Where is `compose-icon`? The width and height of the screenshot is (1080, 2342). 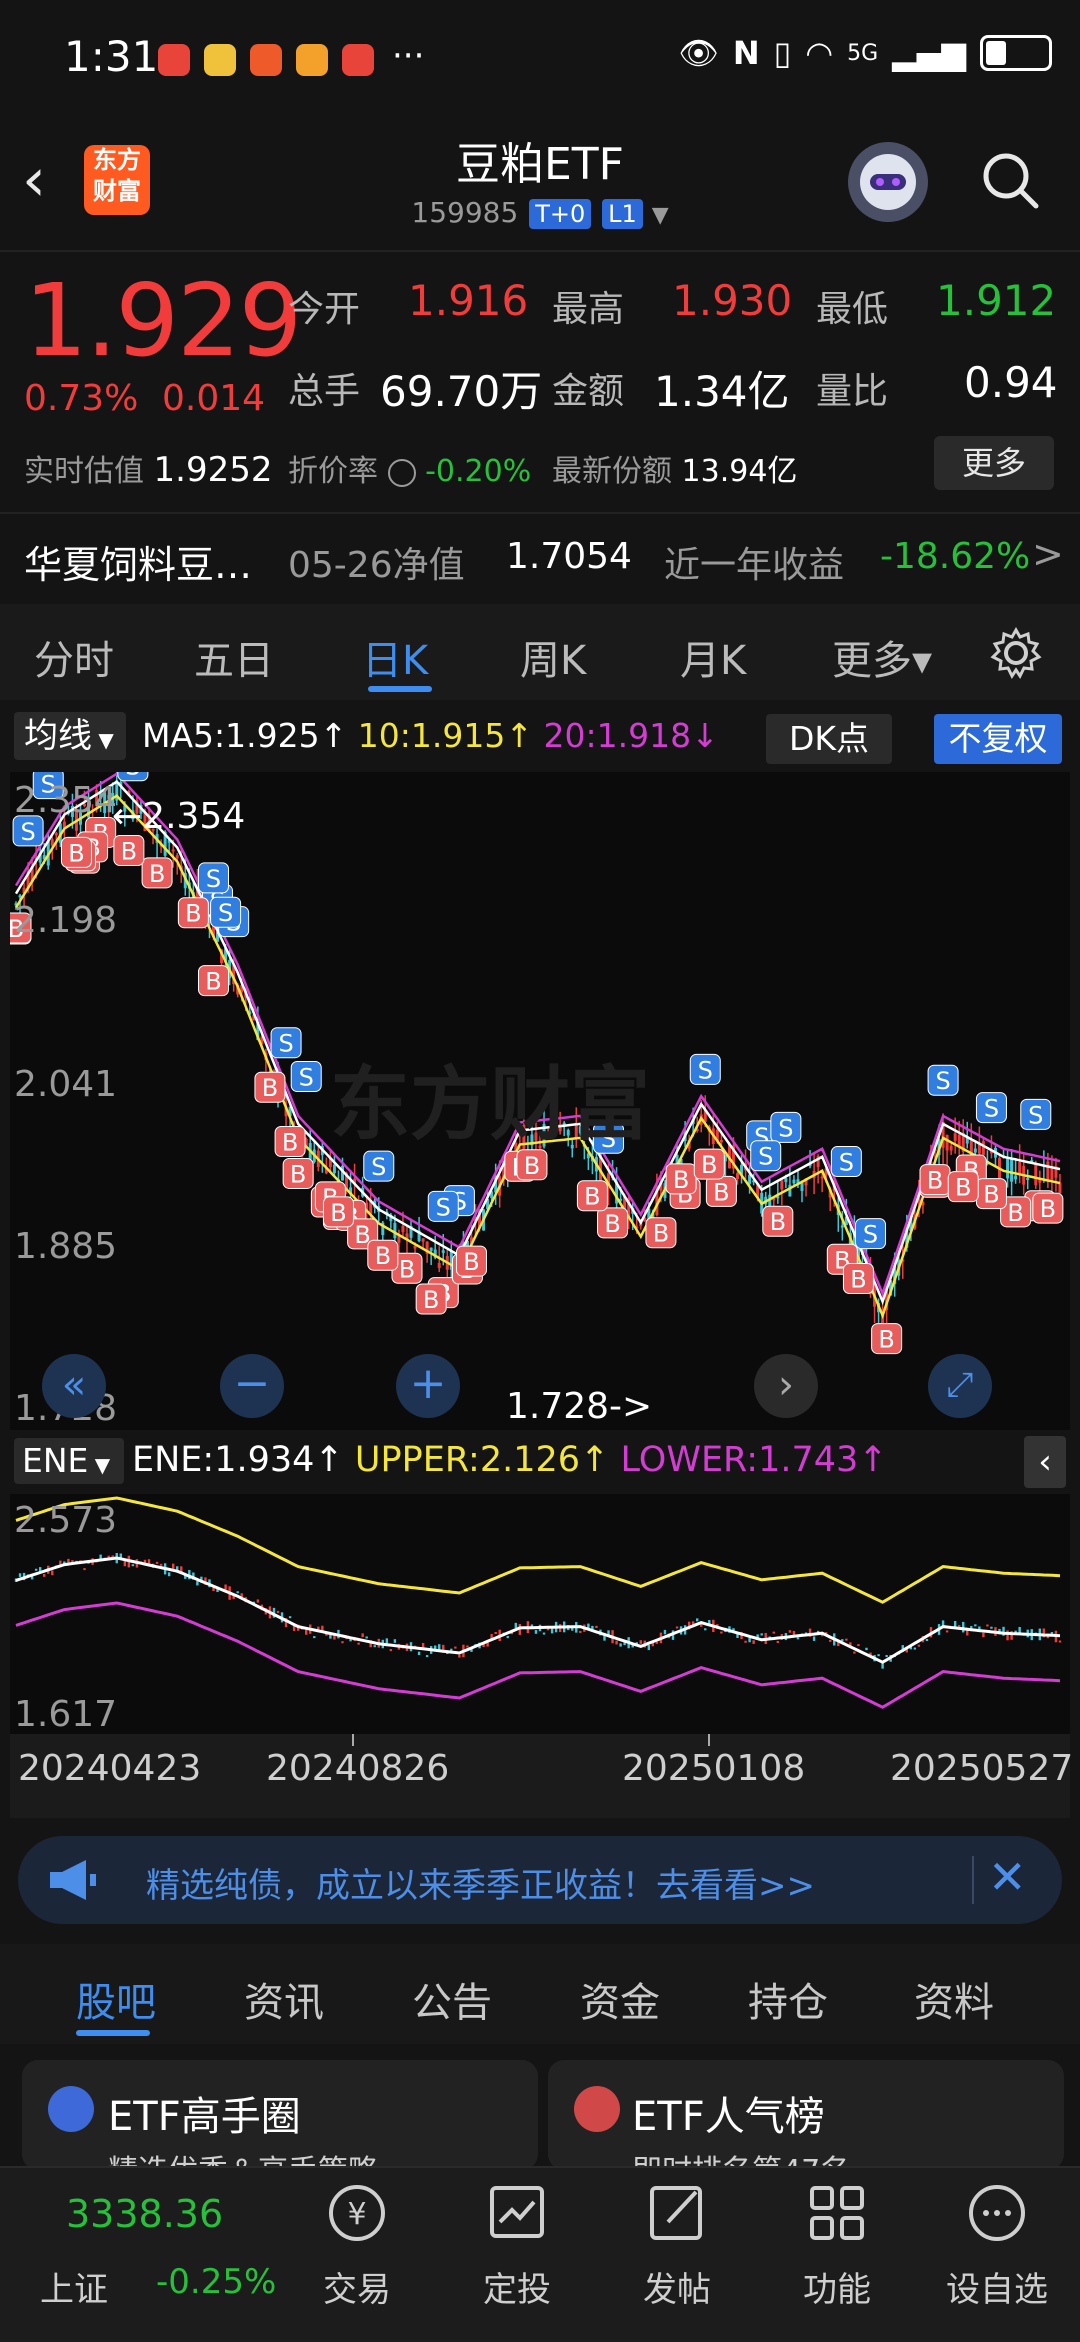 compose-icon is located at coordinates (677, 2213).